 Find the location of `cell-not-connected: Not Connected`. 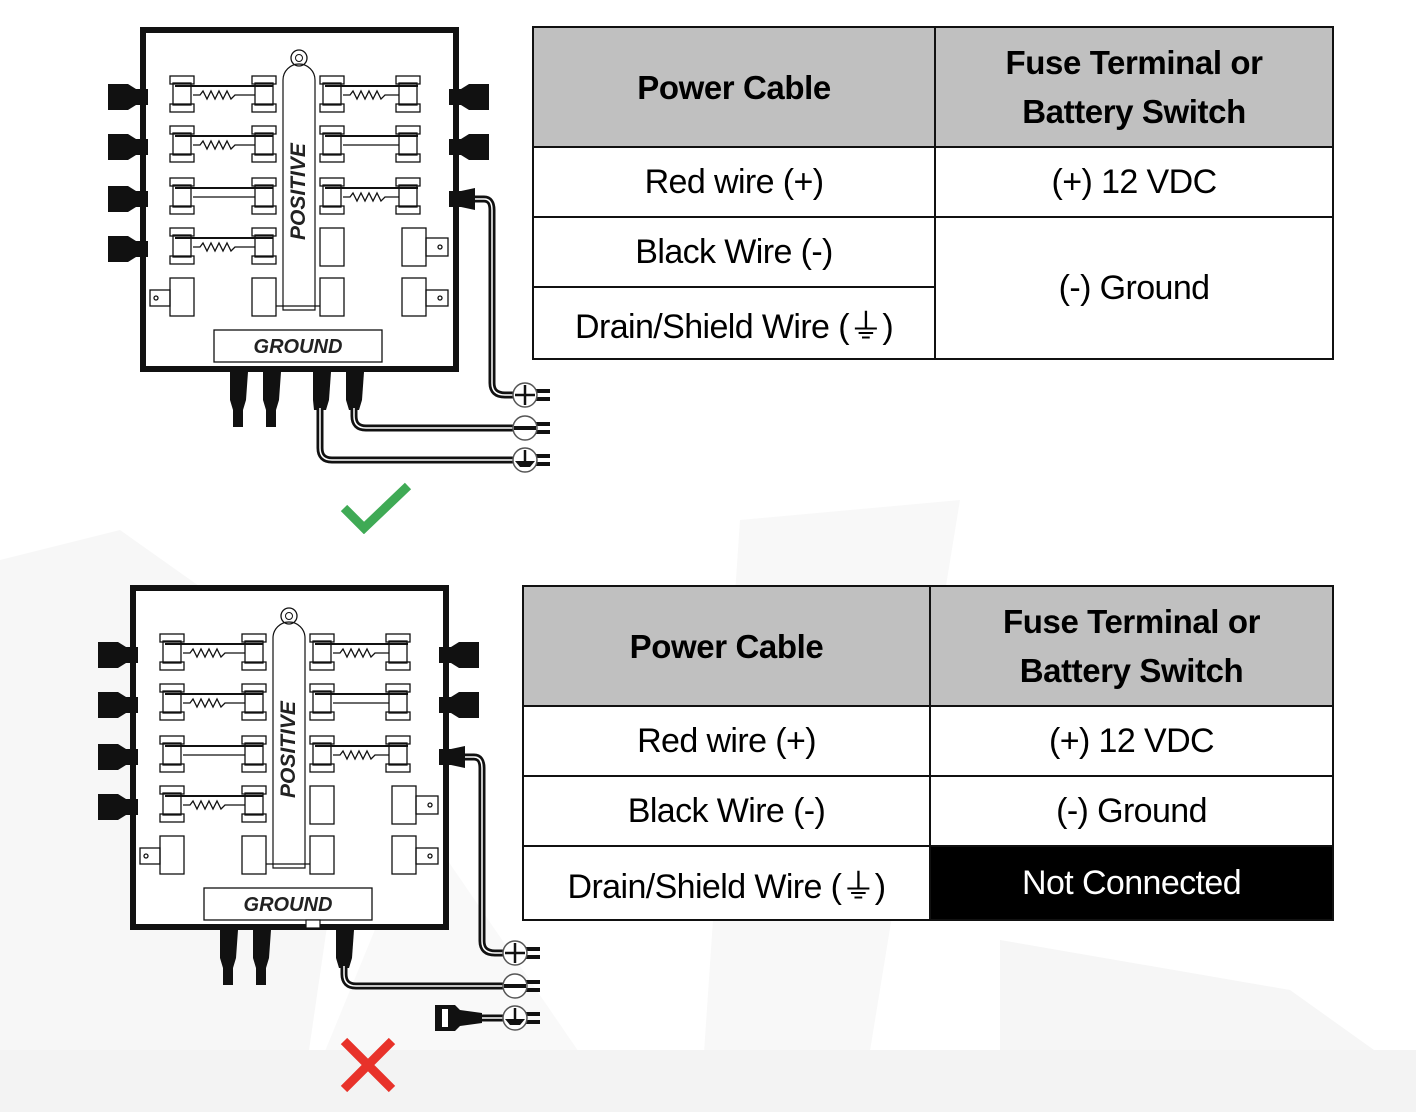

cell-not-connected: Not Connected is located at coordinates (1131, 883).